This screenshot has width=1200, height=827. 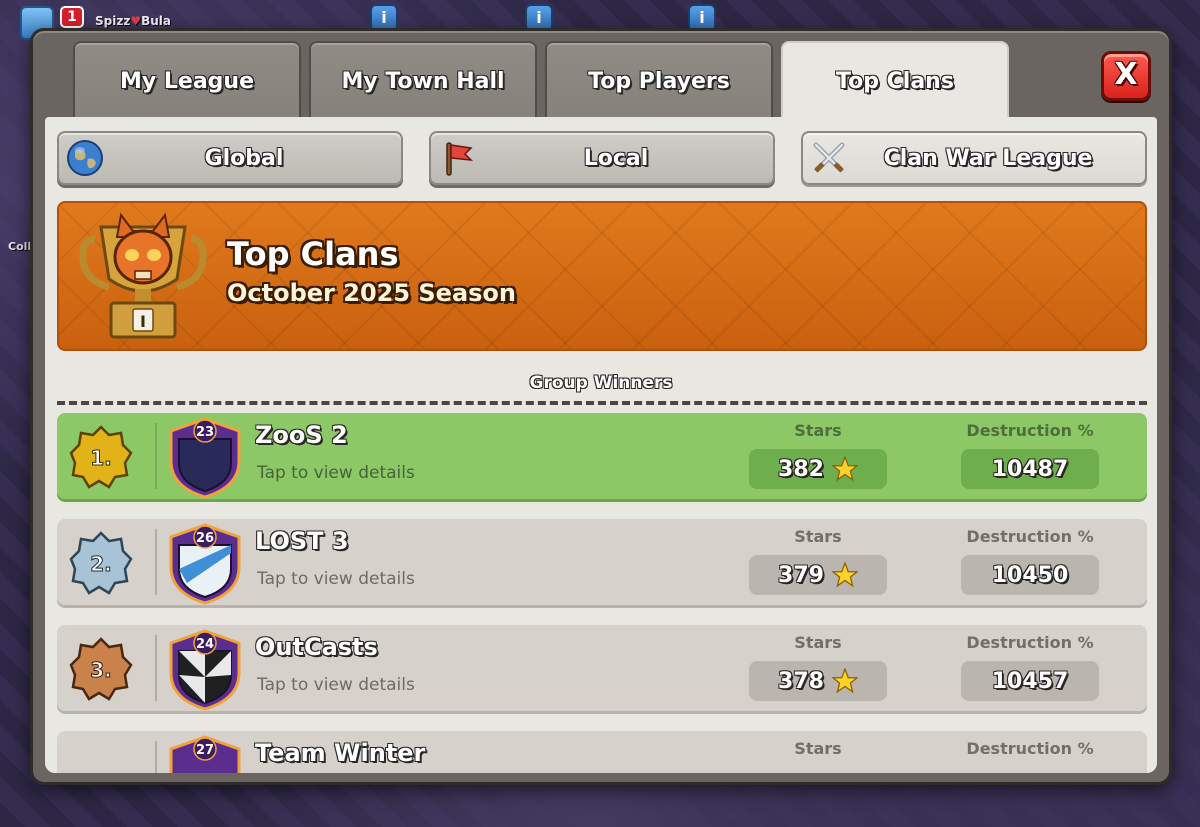 What do you see at coordinates (457, 158) in the screenshot?
I see `flag-icon` at bounding box center [457, 158].